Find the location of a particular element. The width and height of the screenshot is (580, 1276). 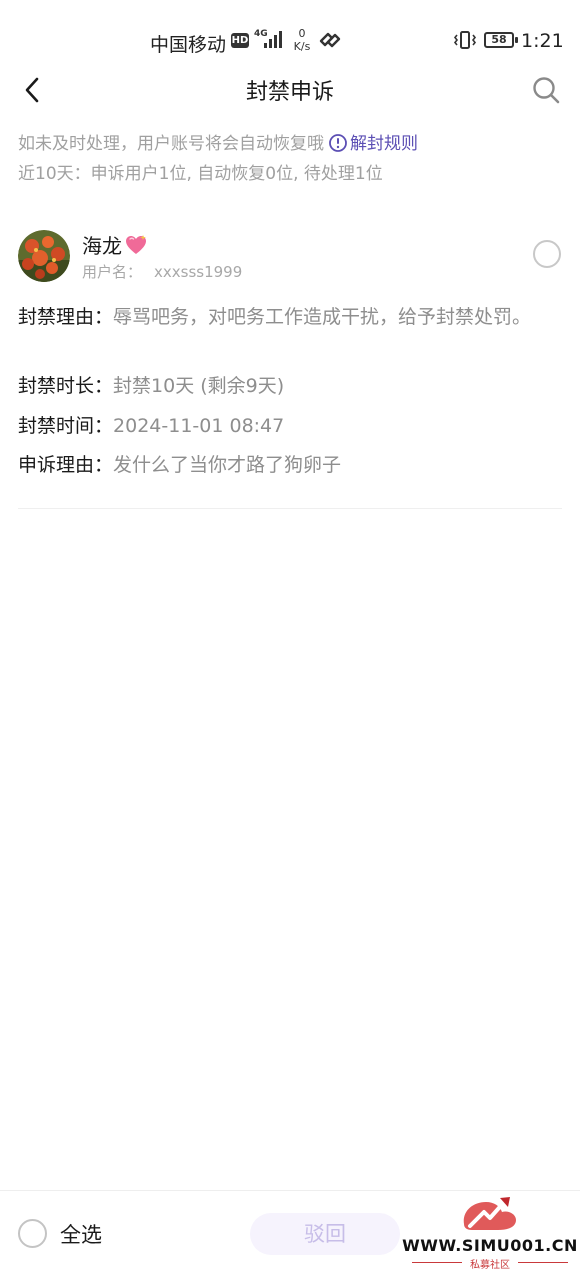

user-nickname: 海龙 is located at coordinates (102, 246).